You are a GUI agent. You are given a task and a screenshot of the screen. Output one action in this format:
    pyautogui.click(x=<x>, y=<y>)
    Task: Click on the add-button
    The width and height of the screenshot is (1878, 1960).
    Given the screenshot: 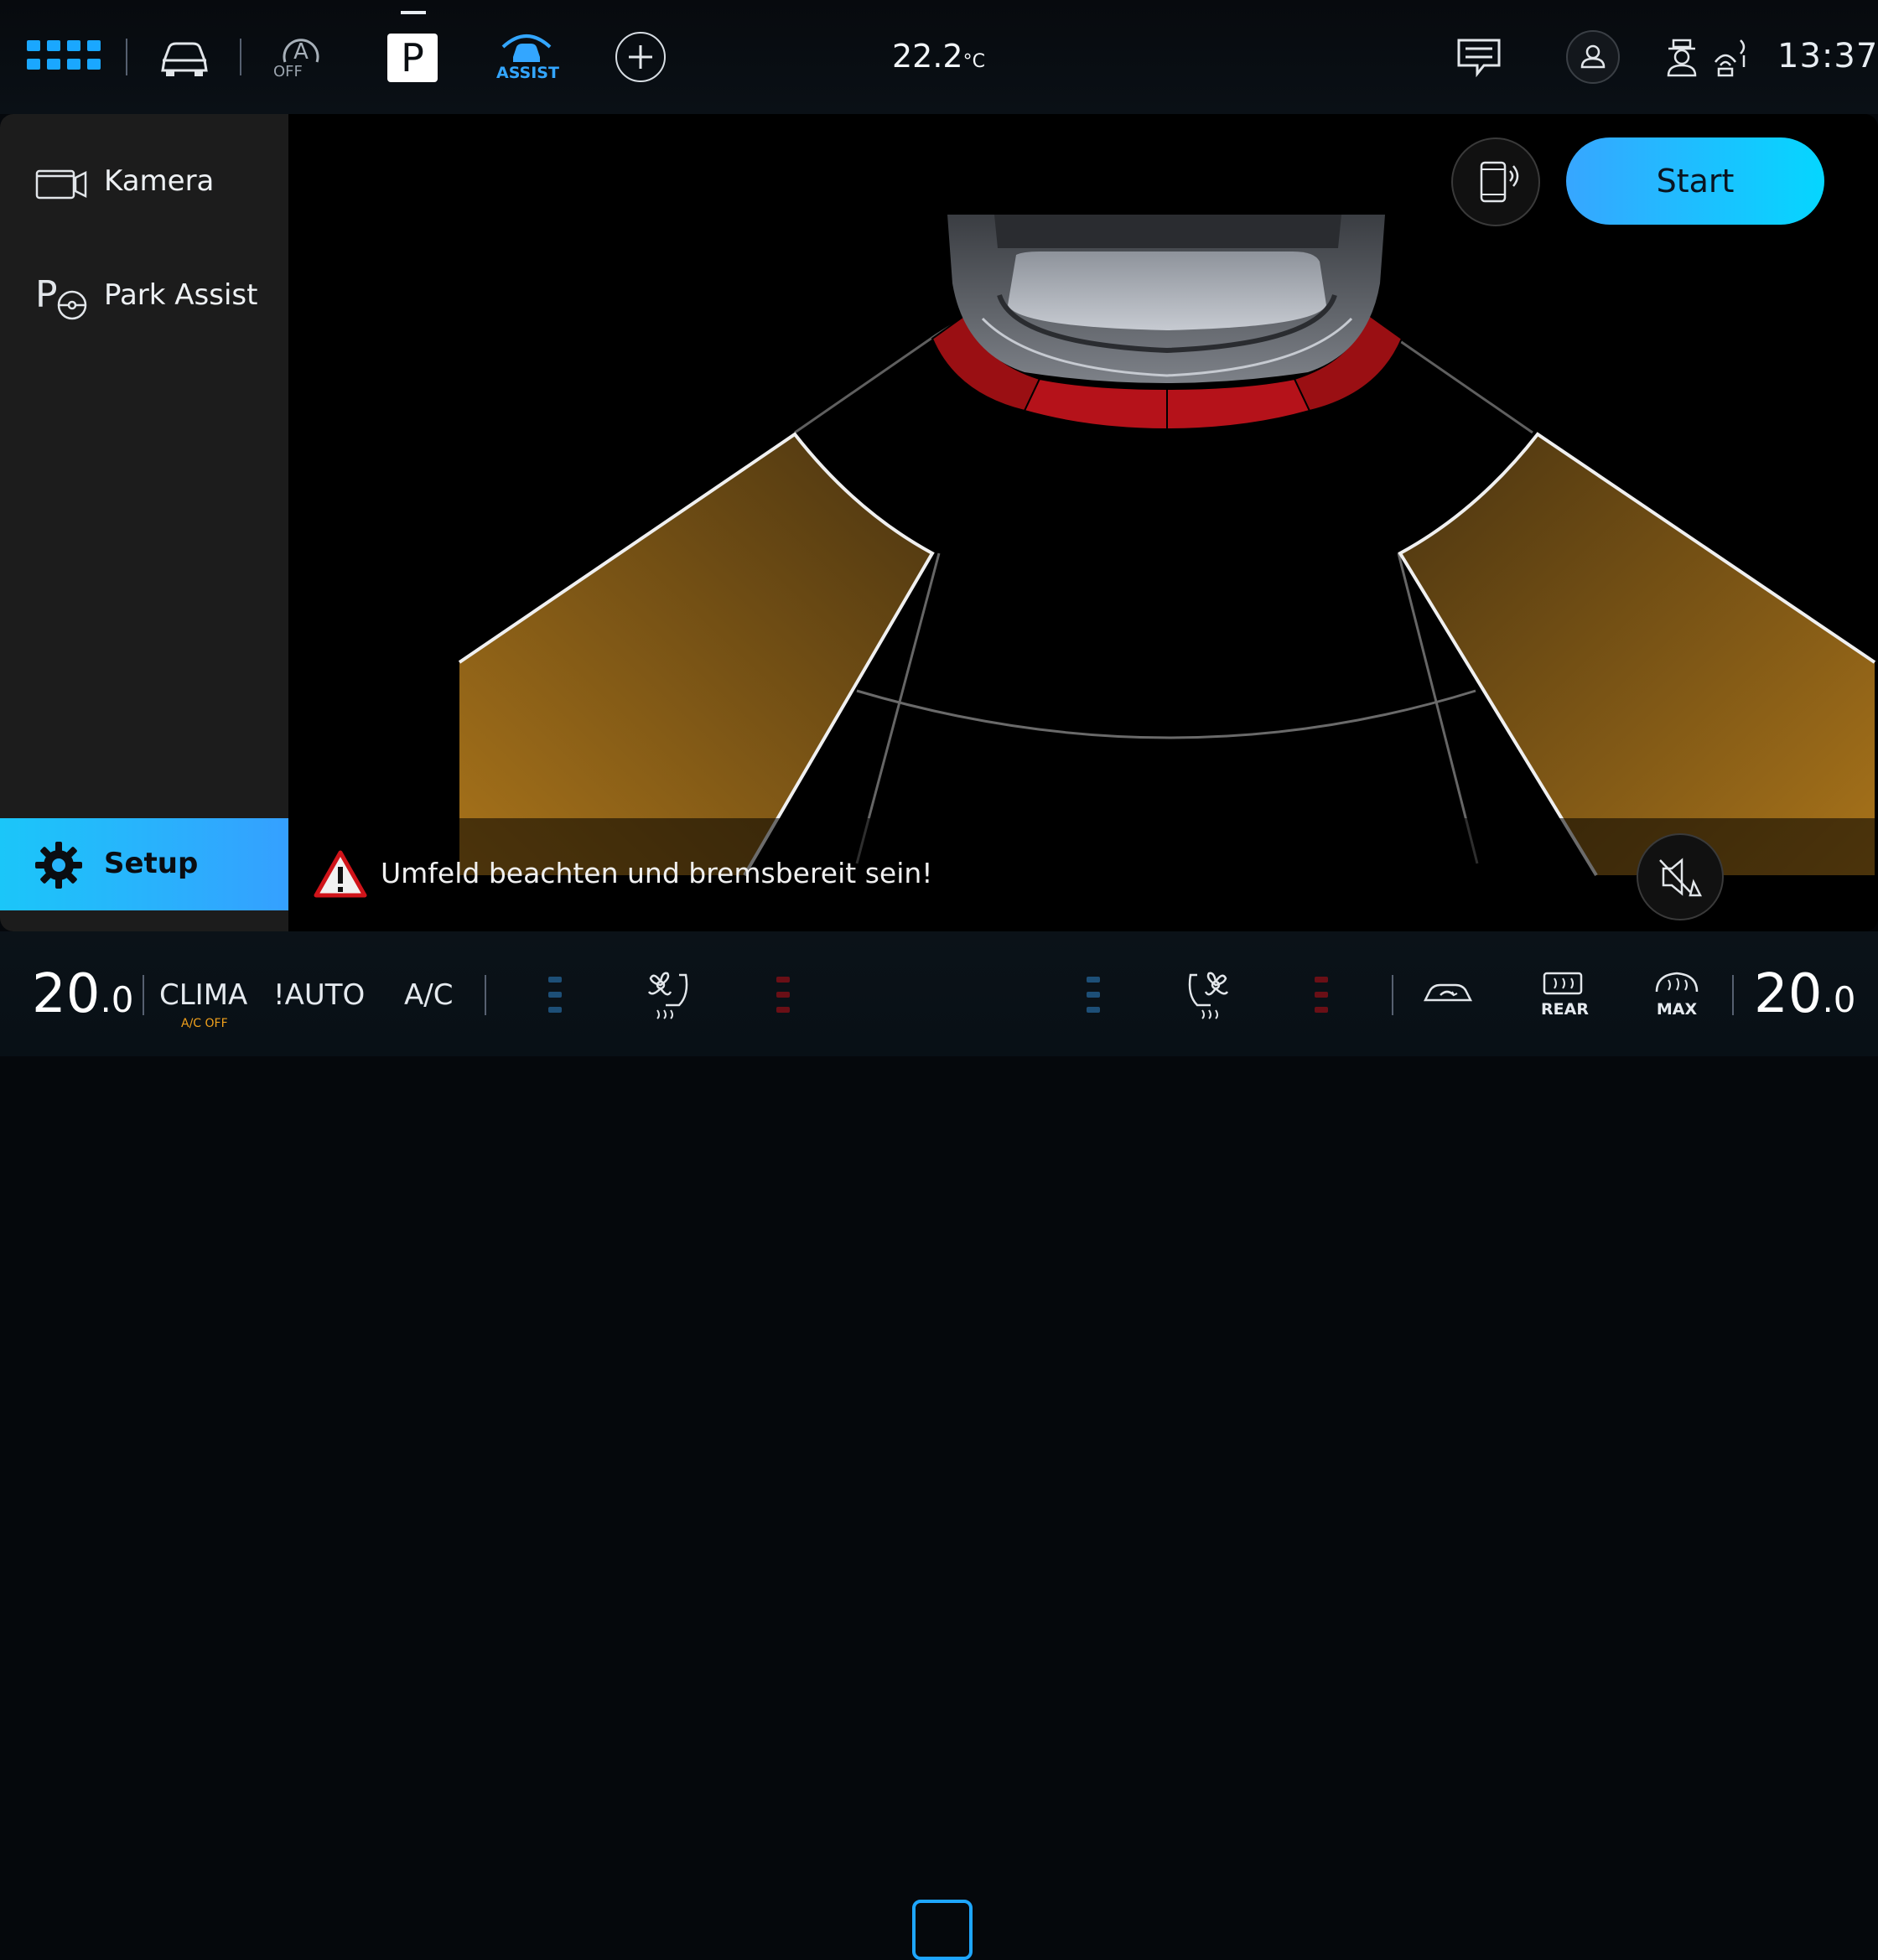 What is the action you would take?
    pyautogui.click(x=640, y=57)
    